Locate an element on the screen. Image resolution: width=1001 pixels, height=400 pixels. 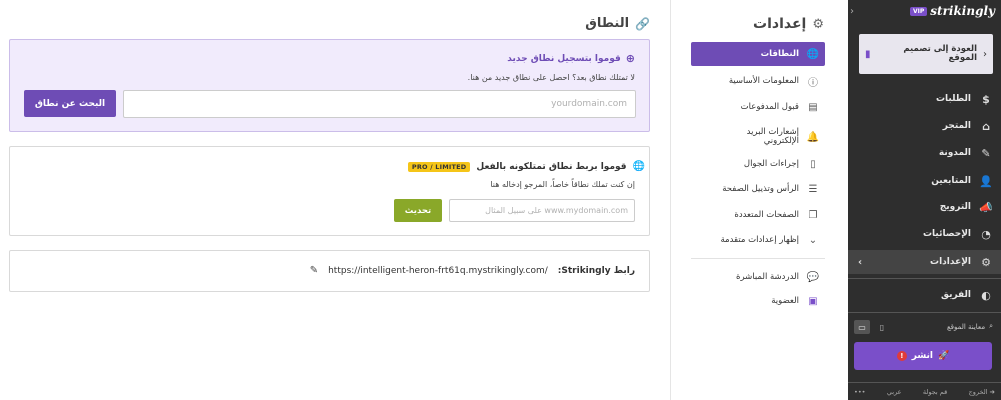
settings-item-label: إظهار إعدادات متقدمة is located at coordinates (759, 240).